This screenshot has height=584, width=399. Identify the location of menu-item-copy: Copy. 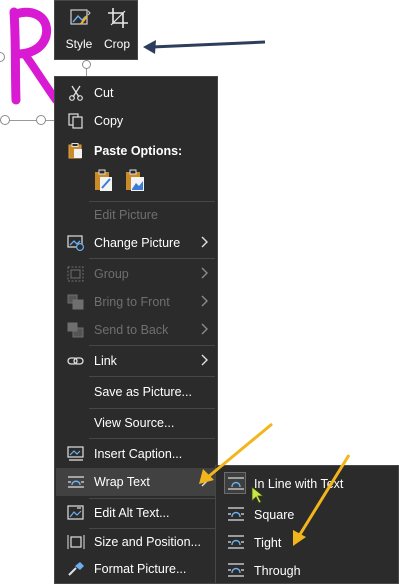
(136, 121).